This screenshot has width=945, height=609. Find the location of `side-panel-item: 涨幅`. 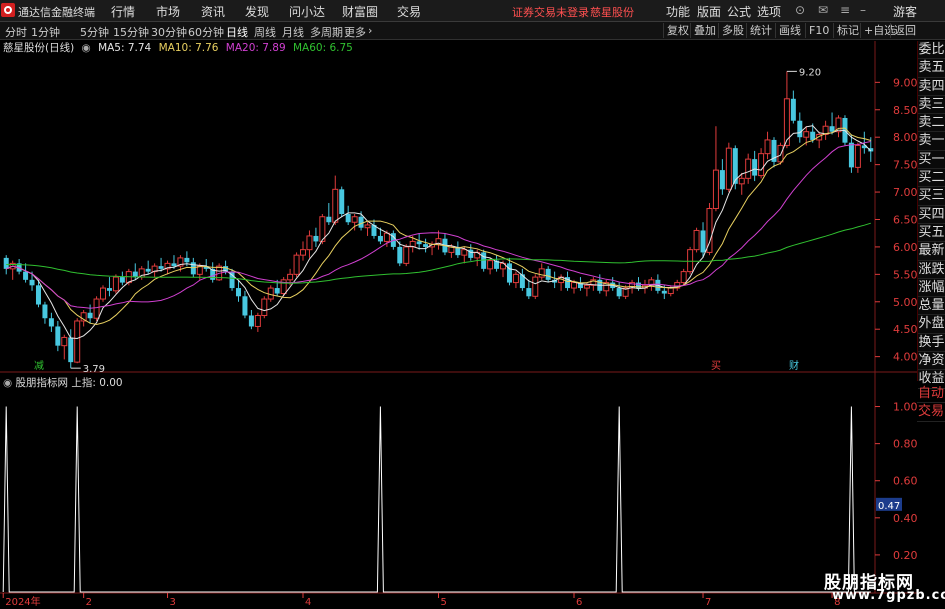

side-panel-item: 涨幅 is located at coordinates (931, 288).